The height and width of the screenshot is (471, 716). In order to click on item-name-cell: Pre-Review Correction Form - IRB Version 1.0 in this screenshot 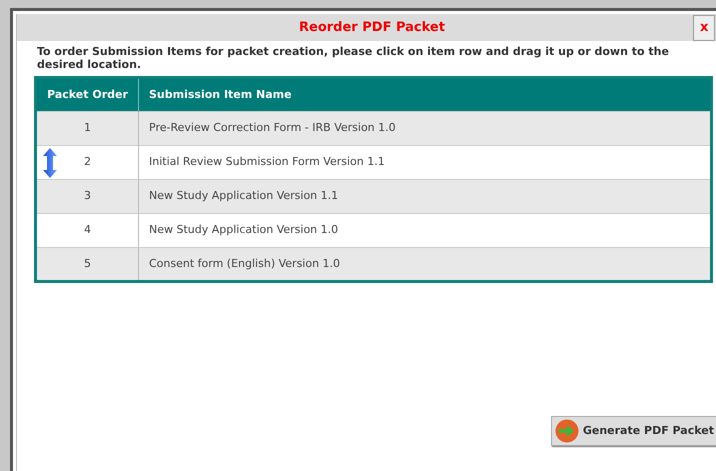, I will do `click(425, 129)`.